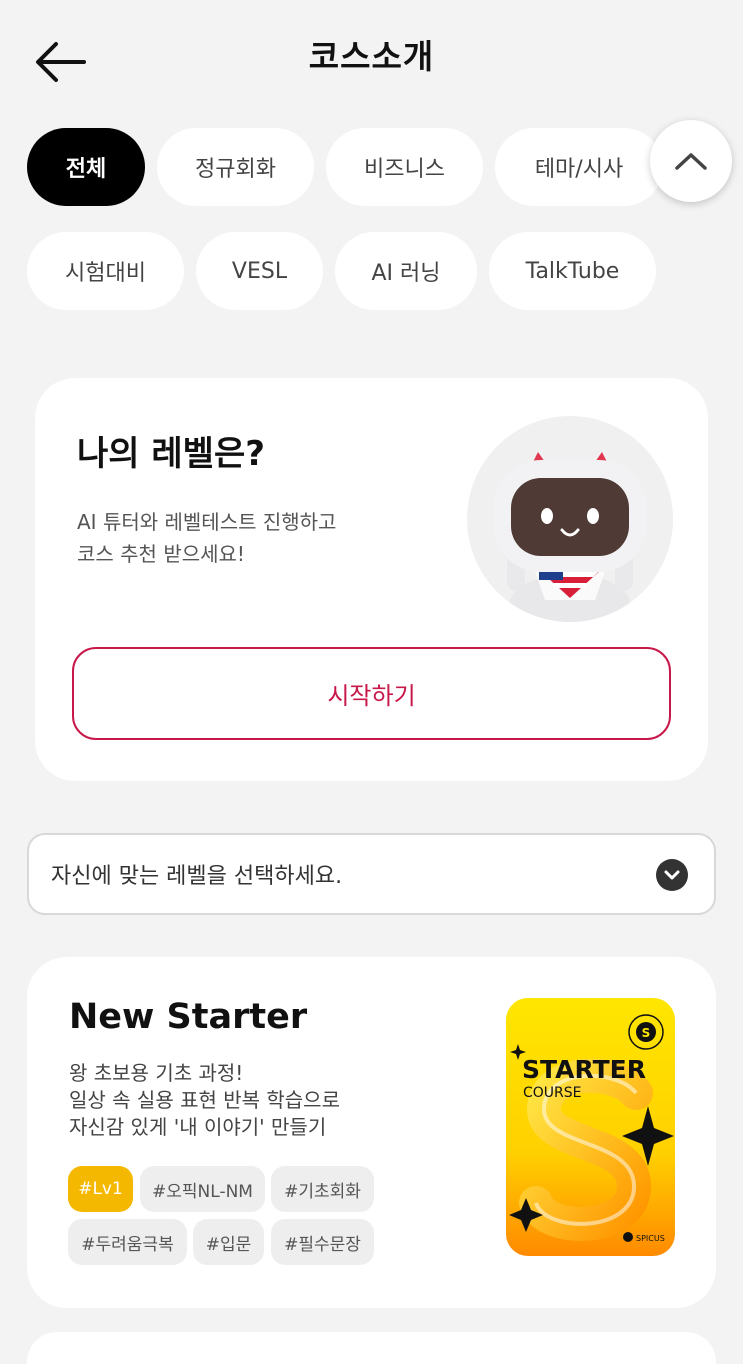 This screenshot has width=743, height=1364. What do you see at coordinates (86, 167) in the screenshot?
I see `filter-chip-all: 전체` at bounding box center [86, 167].